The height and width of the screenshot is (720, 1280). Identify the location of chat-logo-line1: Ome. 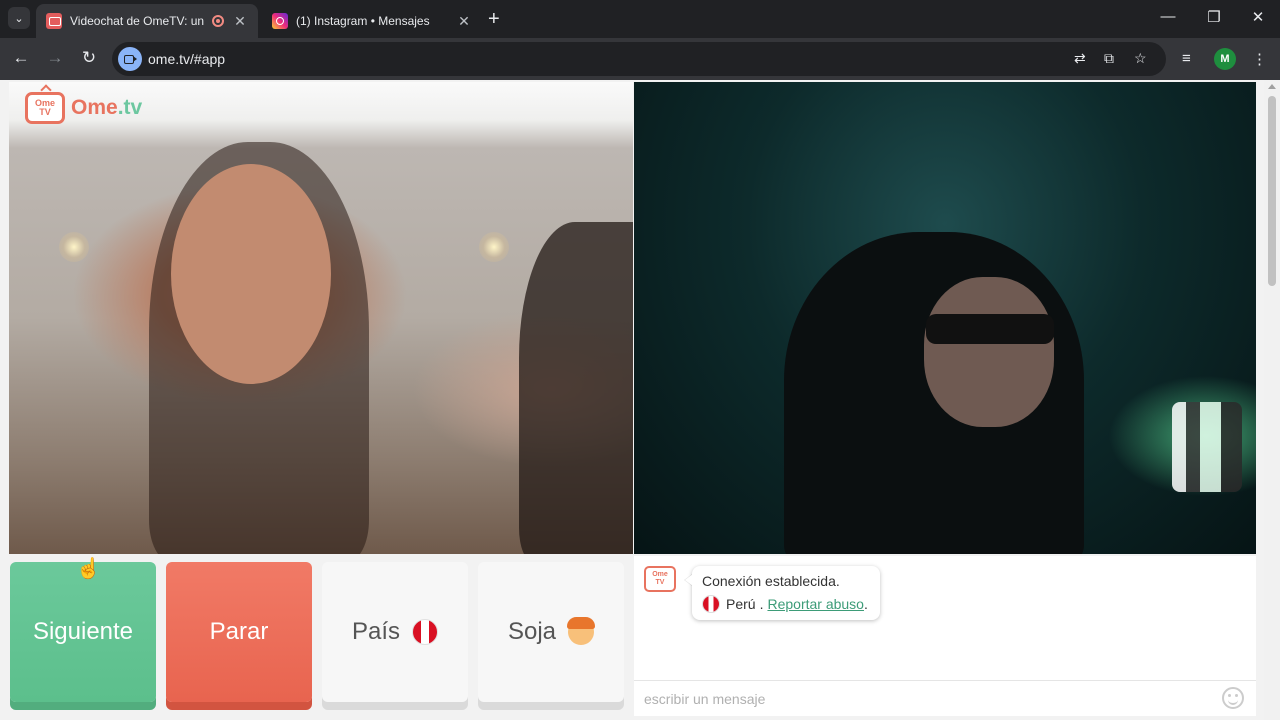
(660, 574).